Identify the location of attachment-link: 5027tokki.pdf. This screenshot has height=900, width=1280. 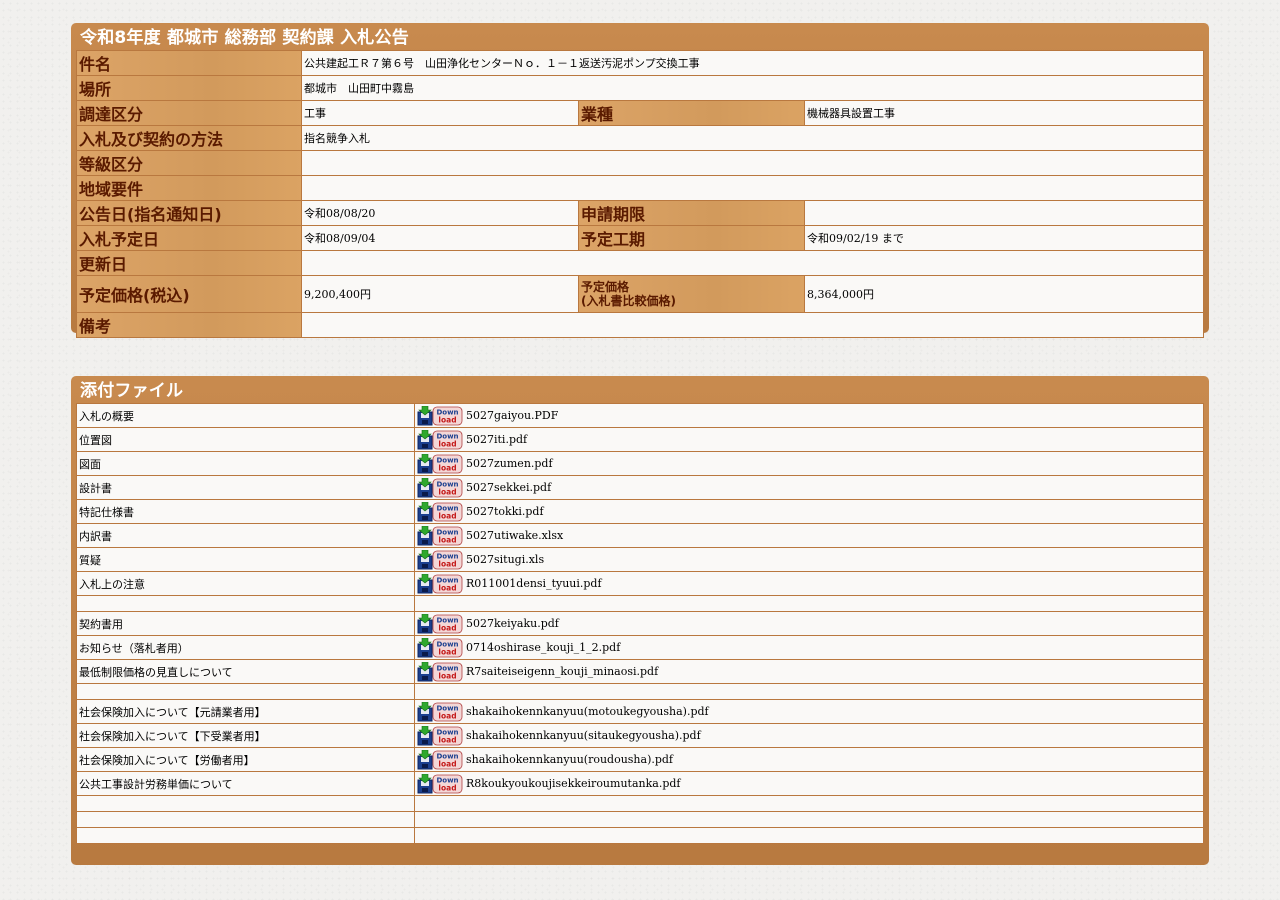
(505, 511).